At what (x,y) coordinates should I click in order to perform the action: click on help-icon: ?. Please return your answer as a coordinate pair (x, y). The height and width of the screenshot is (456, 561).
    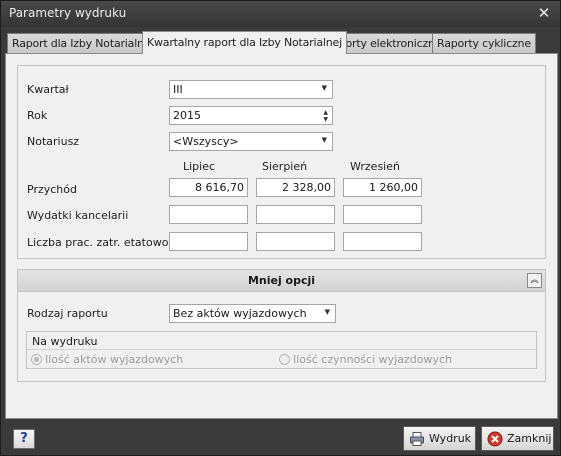
    Looking at the image, I should click on (24, 438).